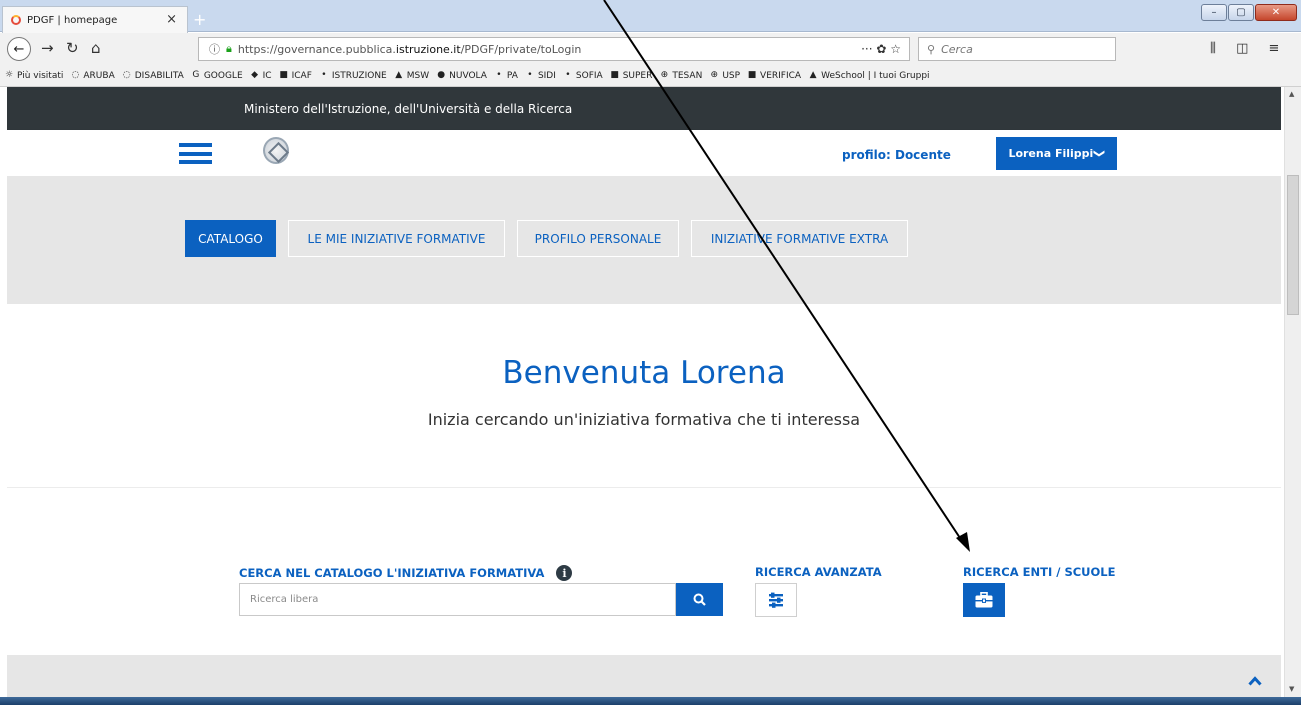 The image size is (1301, 705). I want to click on window-controls: – ▢ ✕, so click(1249, 12).